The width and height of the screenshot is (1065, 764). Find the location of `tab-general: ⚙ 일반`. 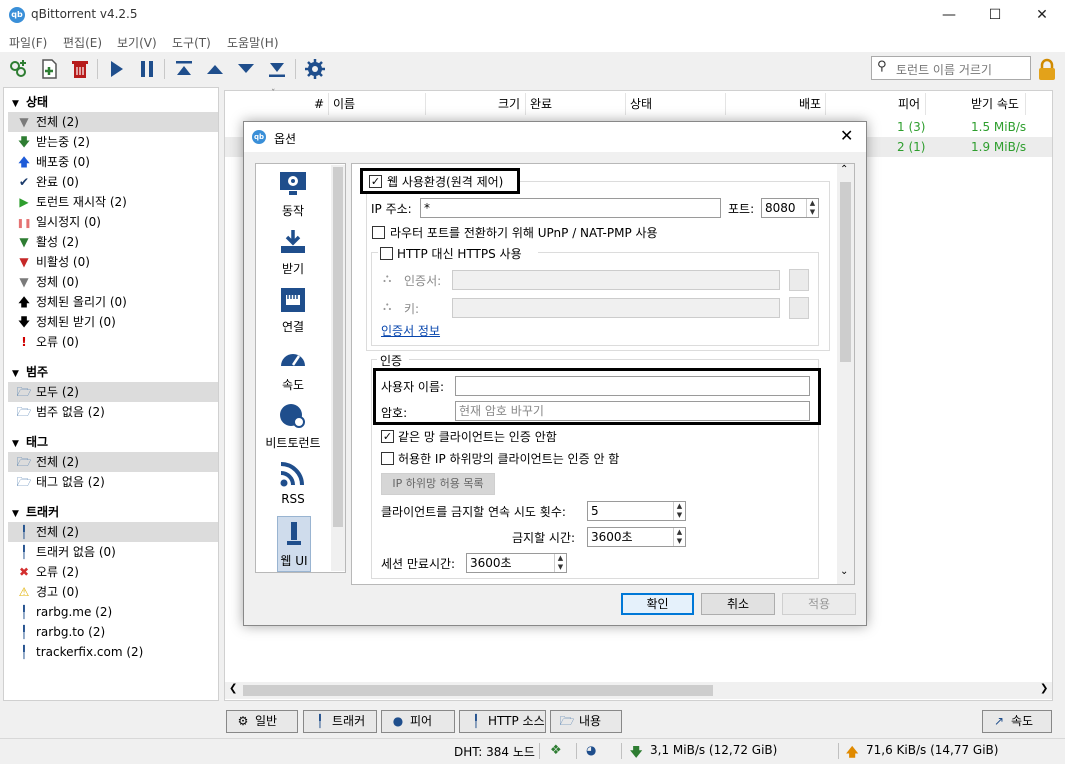

tab-general: ⚙ 일반 is located at coordinates (262, 721).